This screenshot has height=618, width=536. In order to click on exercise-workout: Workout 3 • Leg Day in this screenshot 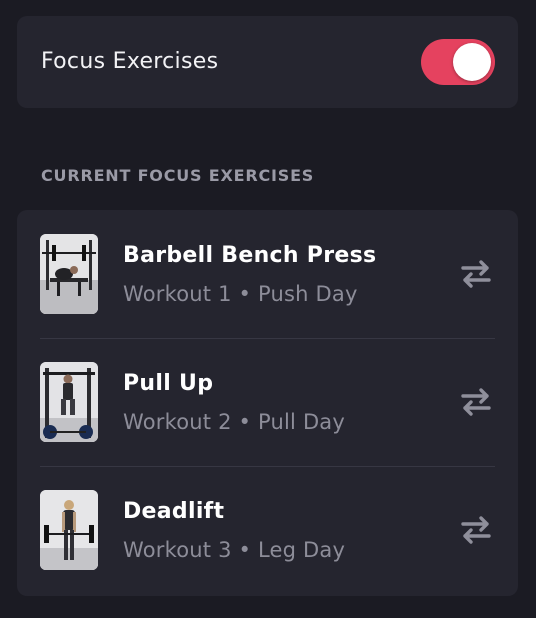, I will do `click(234, 550)`.